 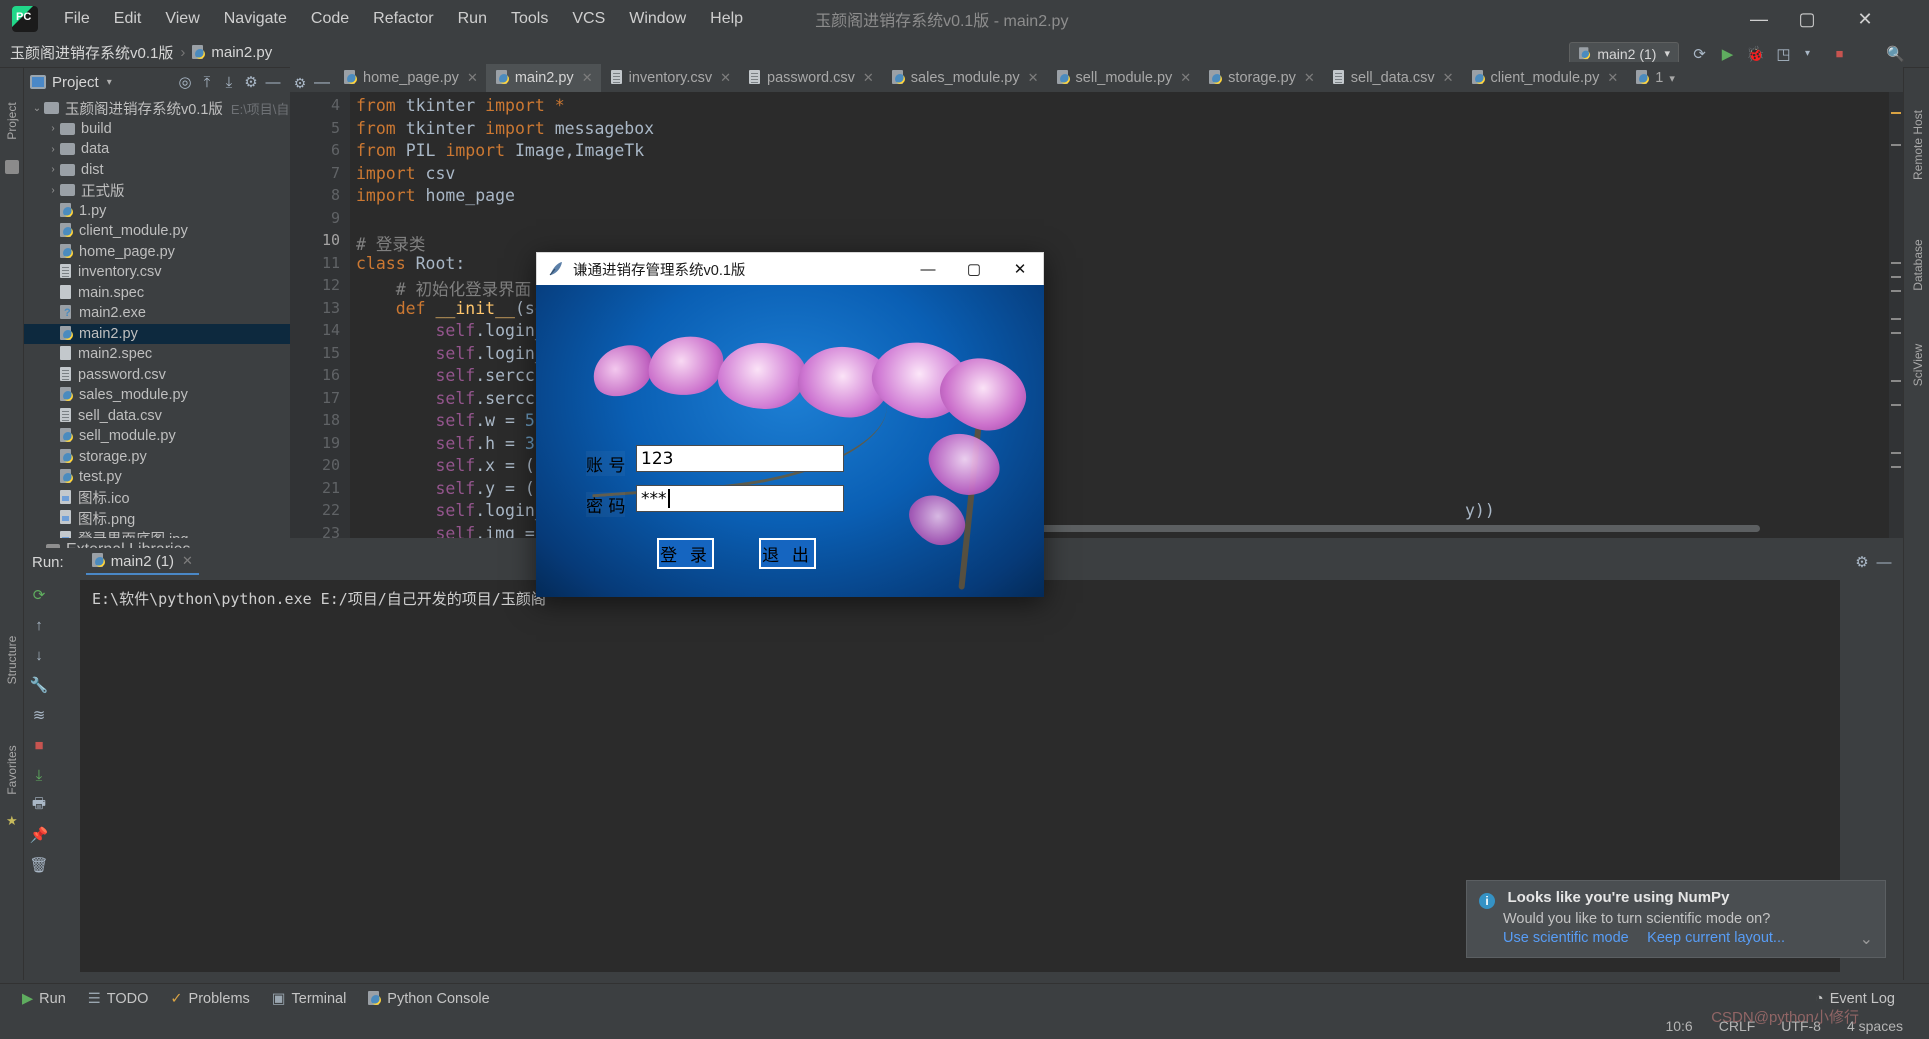 I want to click on tree-item--: › 正式版, so click(x=157, y=190).